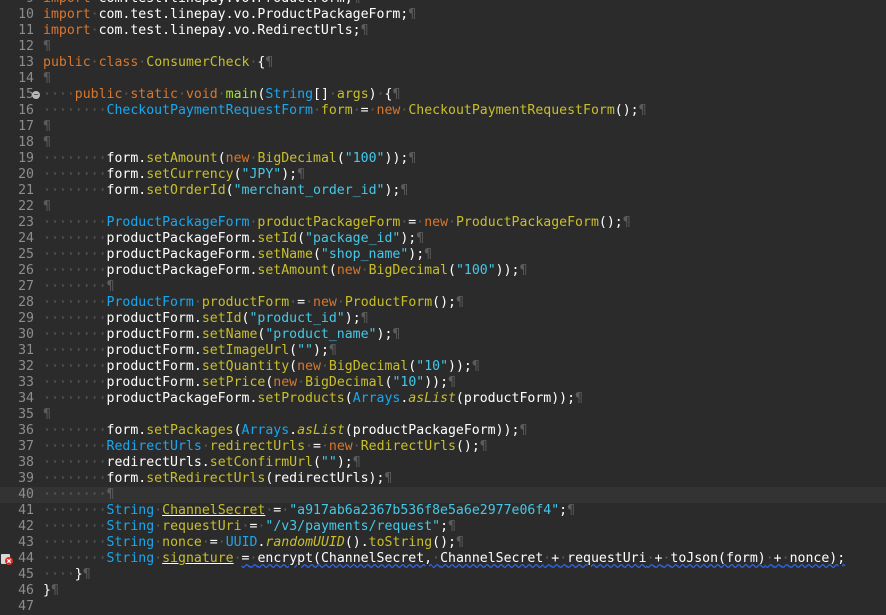 The height and width of the screenshot is (615, 886). I want to click on line-number: 30, so click(17, 335).